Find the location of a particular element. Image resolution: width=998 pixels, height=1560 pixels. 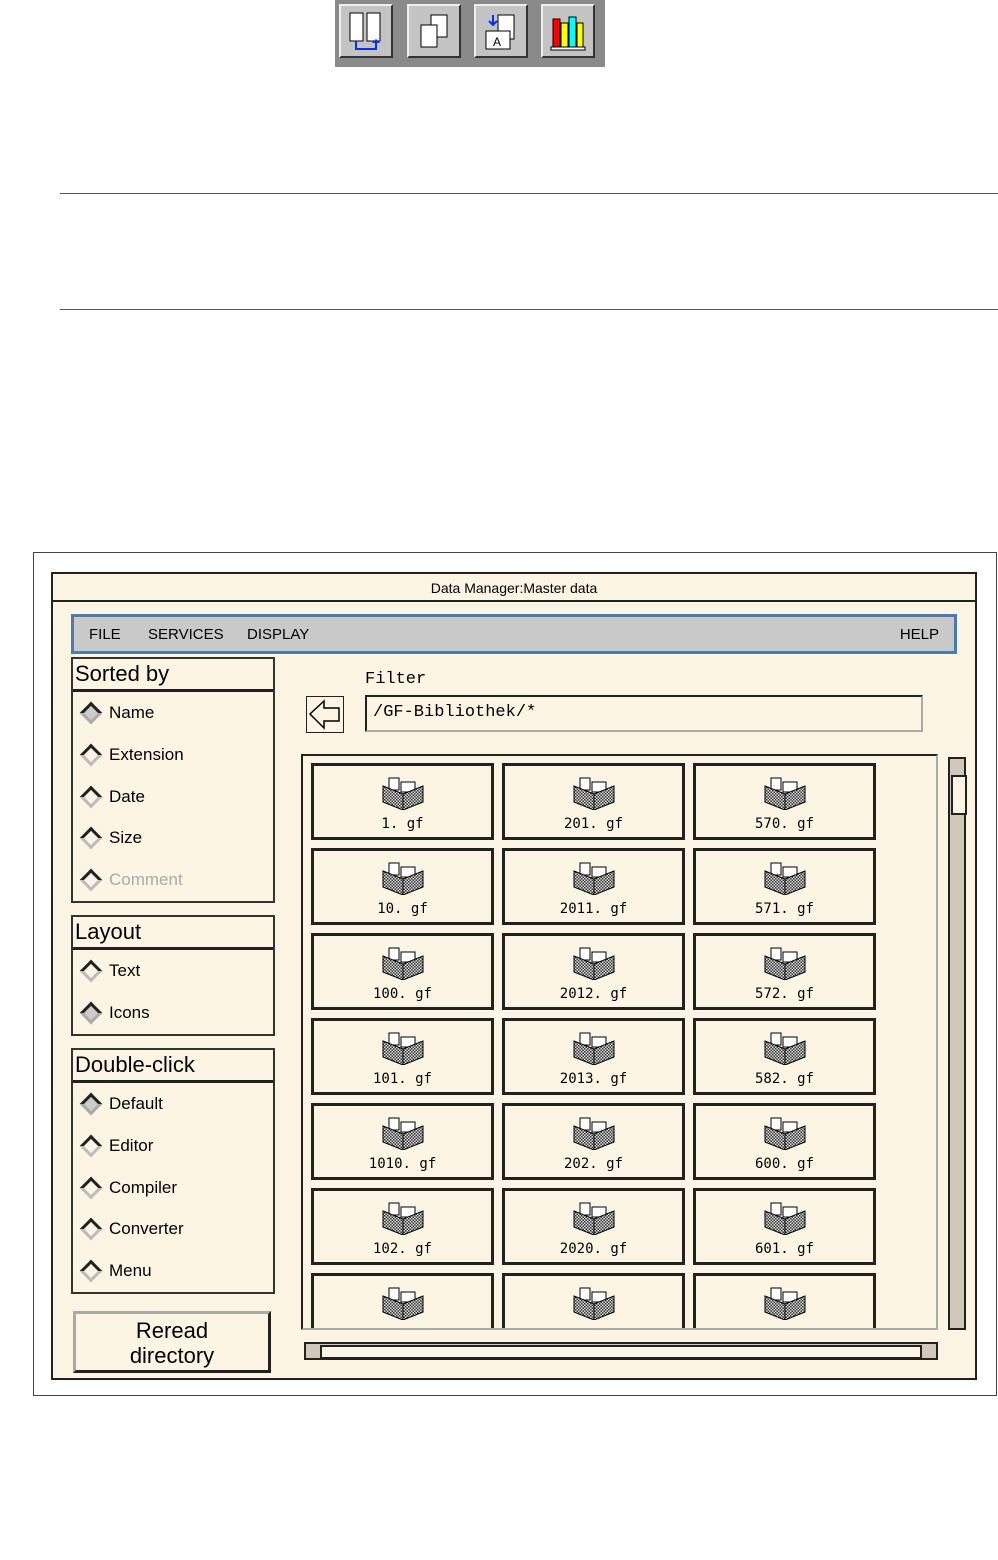

radio-icons: Icons is located at coordinates (114, 1013).